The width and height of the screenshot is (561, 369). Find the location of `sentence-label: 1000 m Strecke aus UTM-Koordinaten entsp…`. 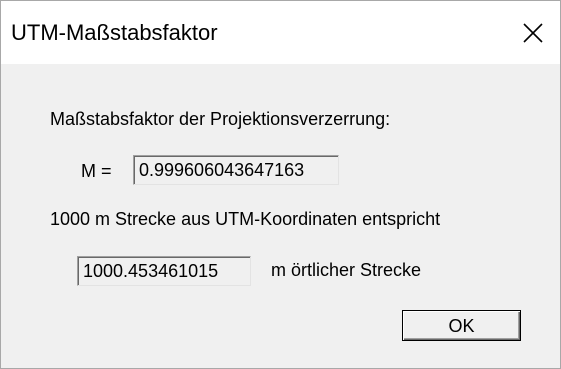

sentence-label: 1000 m Strecke aus UTM-Koordinaten entsp… is located at coordinates (245, 219).